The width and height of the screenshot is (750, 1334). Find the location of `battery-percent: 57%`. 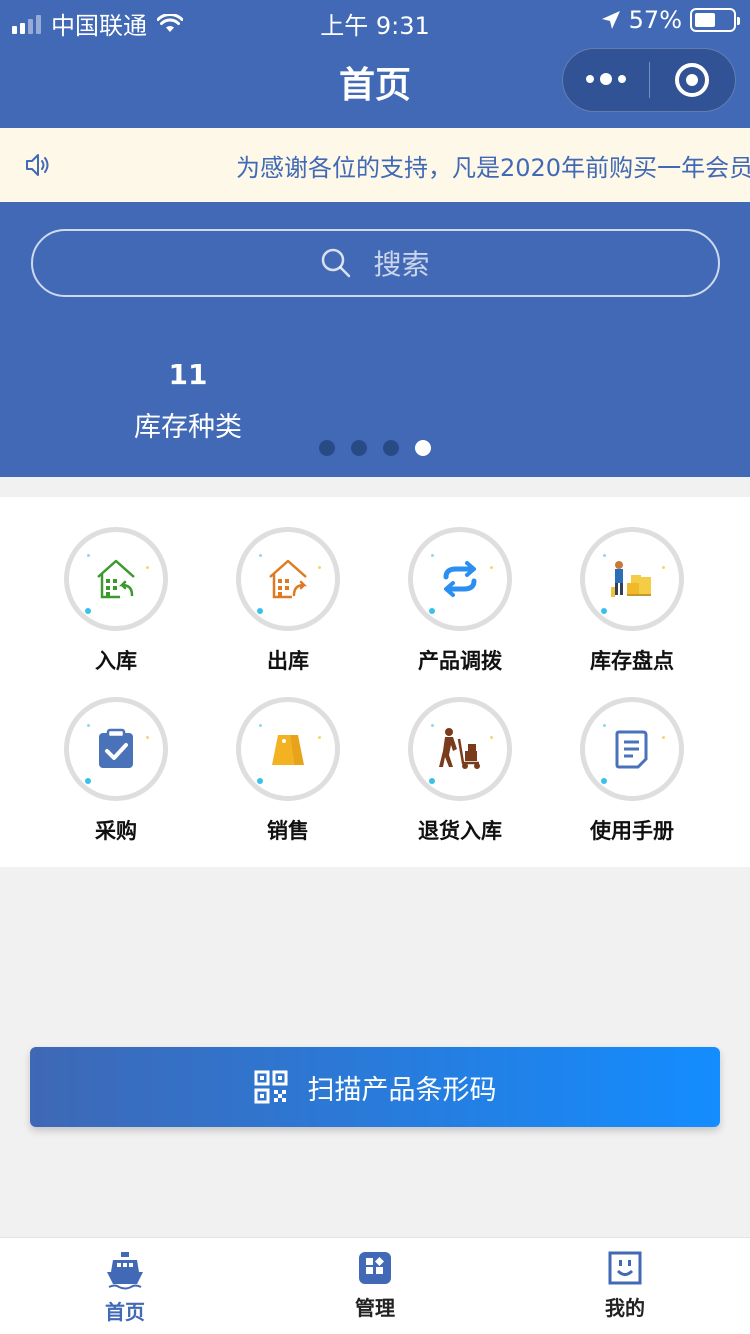

battery-percent: 57% is located at coordinates (655, 20).